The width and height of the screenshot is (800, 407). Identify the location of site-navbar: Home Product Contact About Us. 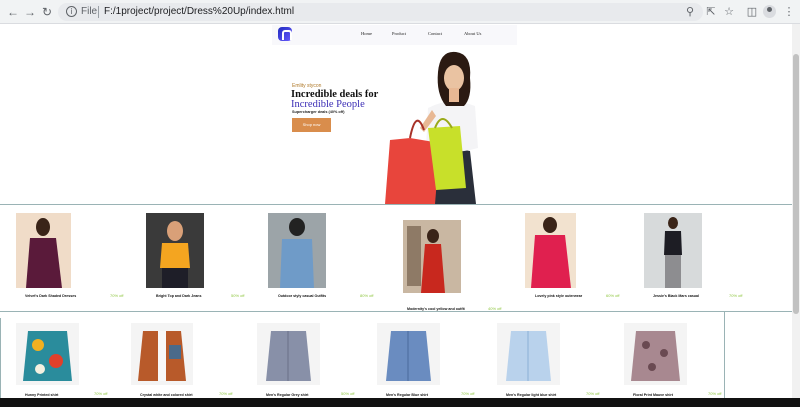
(394, 35).